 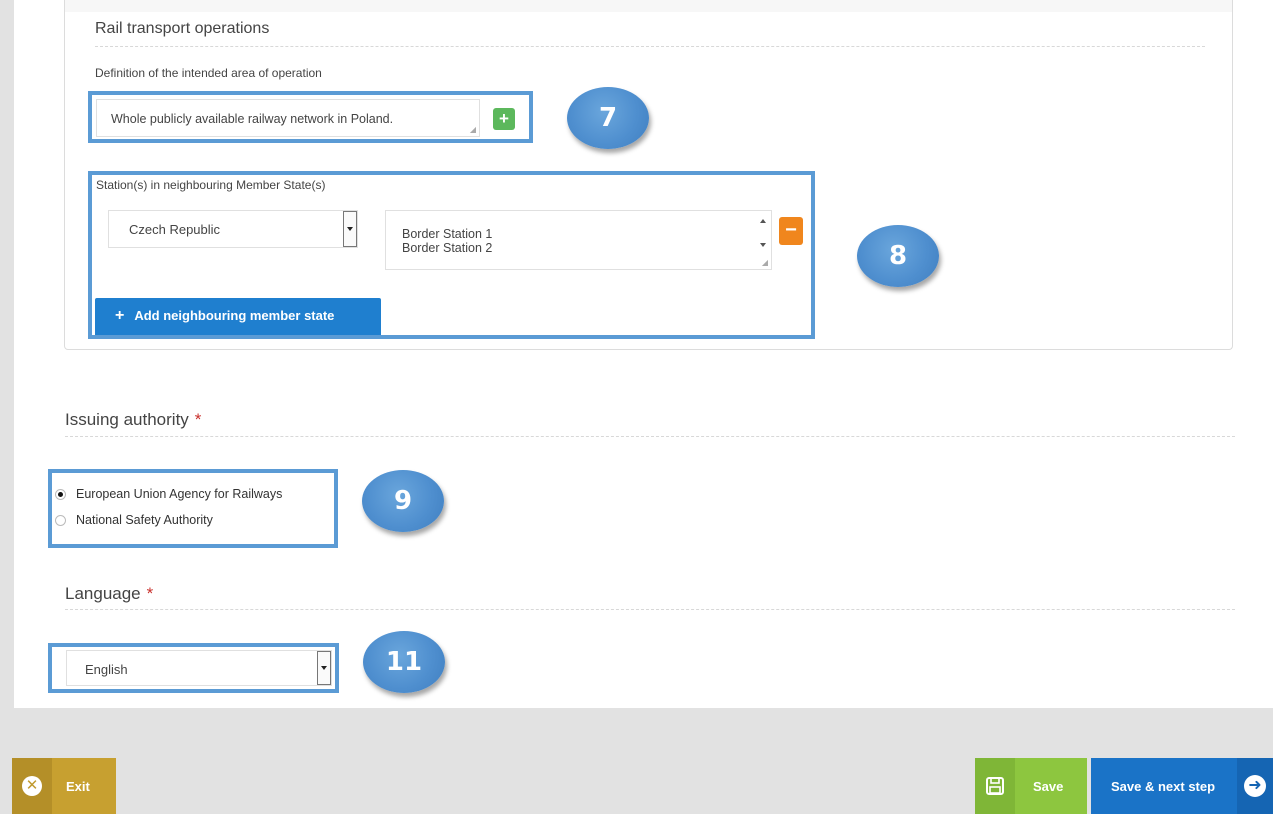 What do you see at coordinates (898, 256) in the screenshot?
I see `callout-badge-8: 8` at bounding box center [898, 256].